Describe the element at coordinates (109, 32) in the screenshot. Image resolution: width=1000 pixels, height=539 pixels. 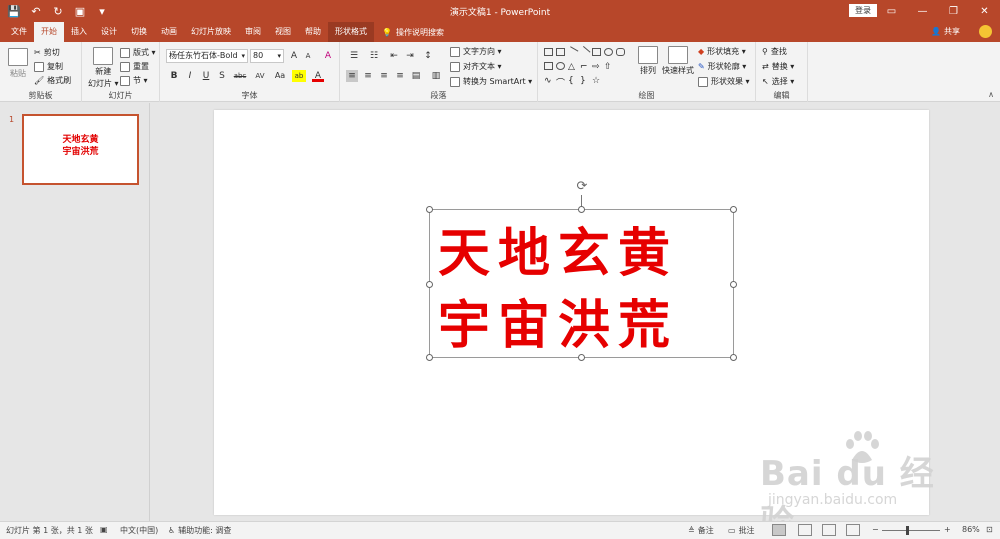
I see `tab-design: 设计` at that location.